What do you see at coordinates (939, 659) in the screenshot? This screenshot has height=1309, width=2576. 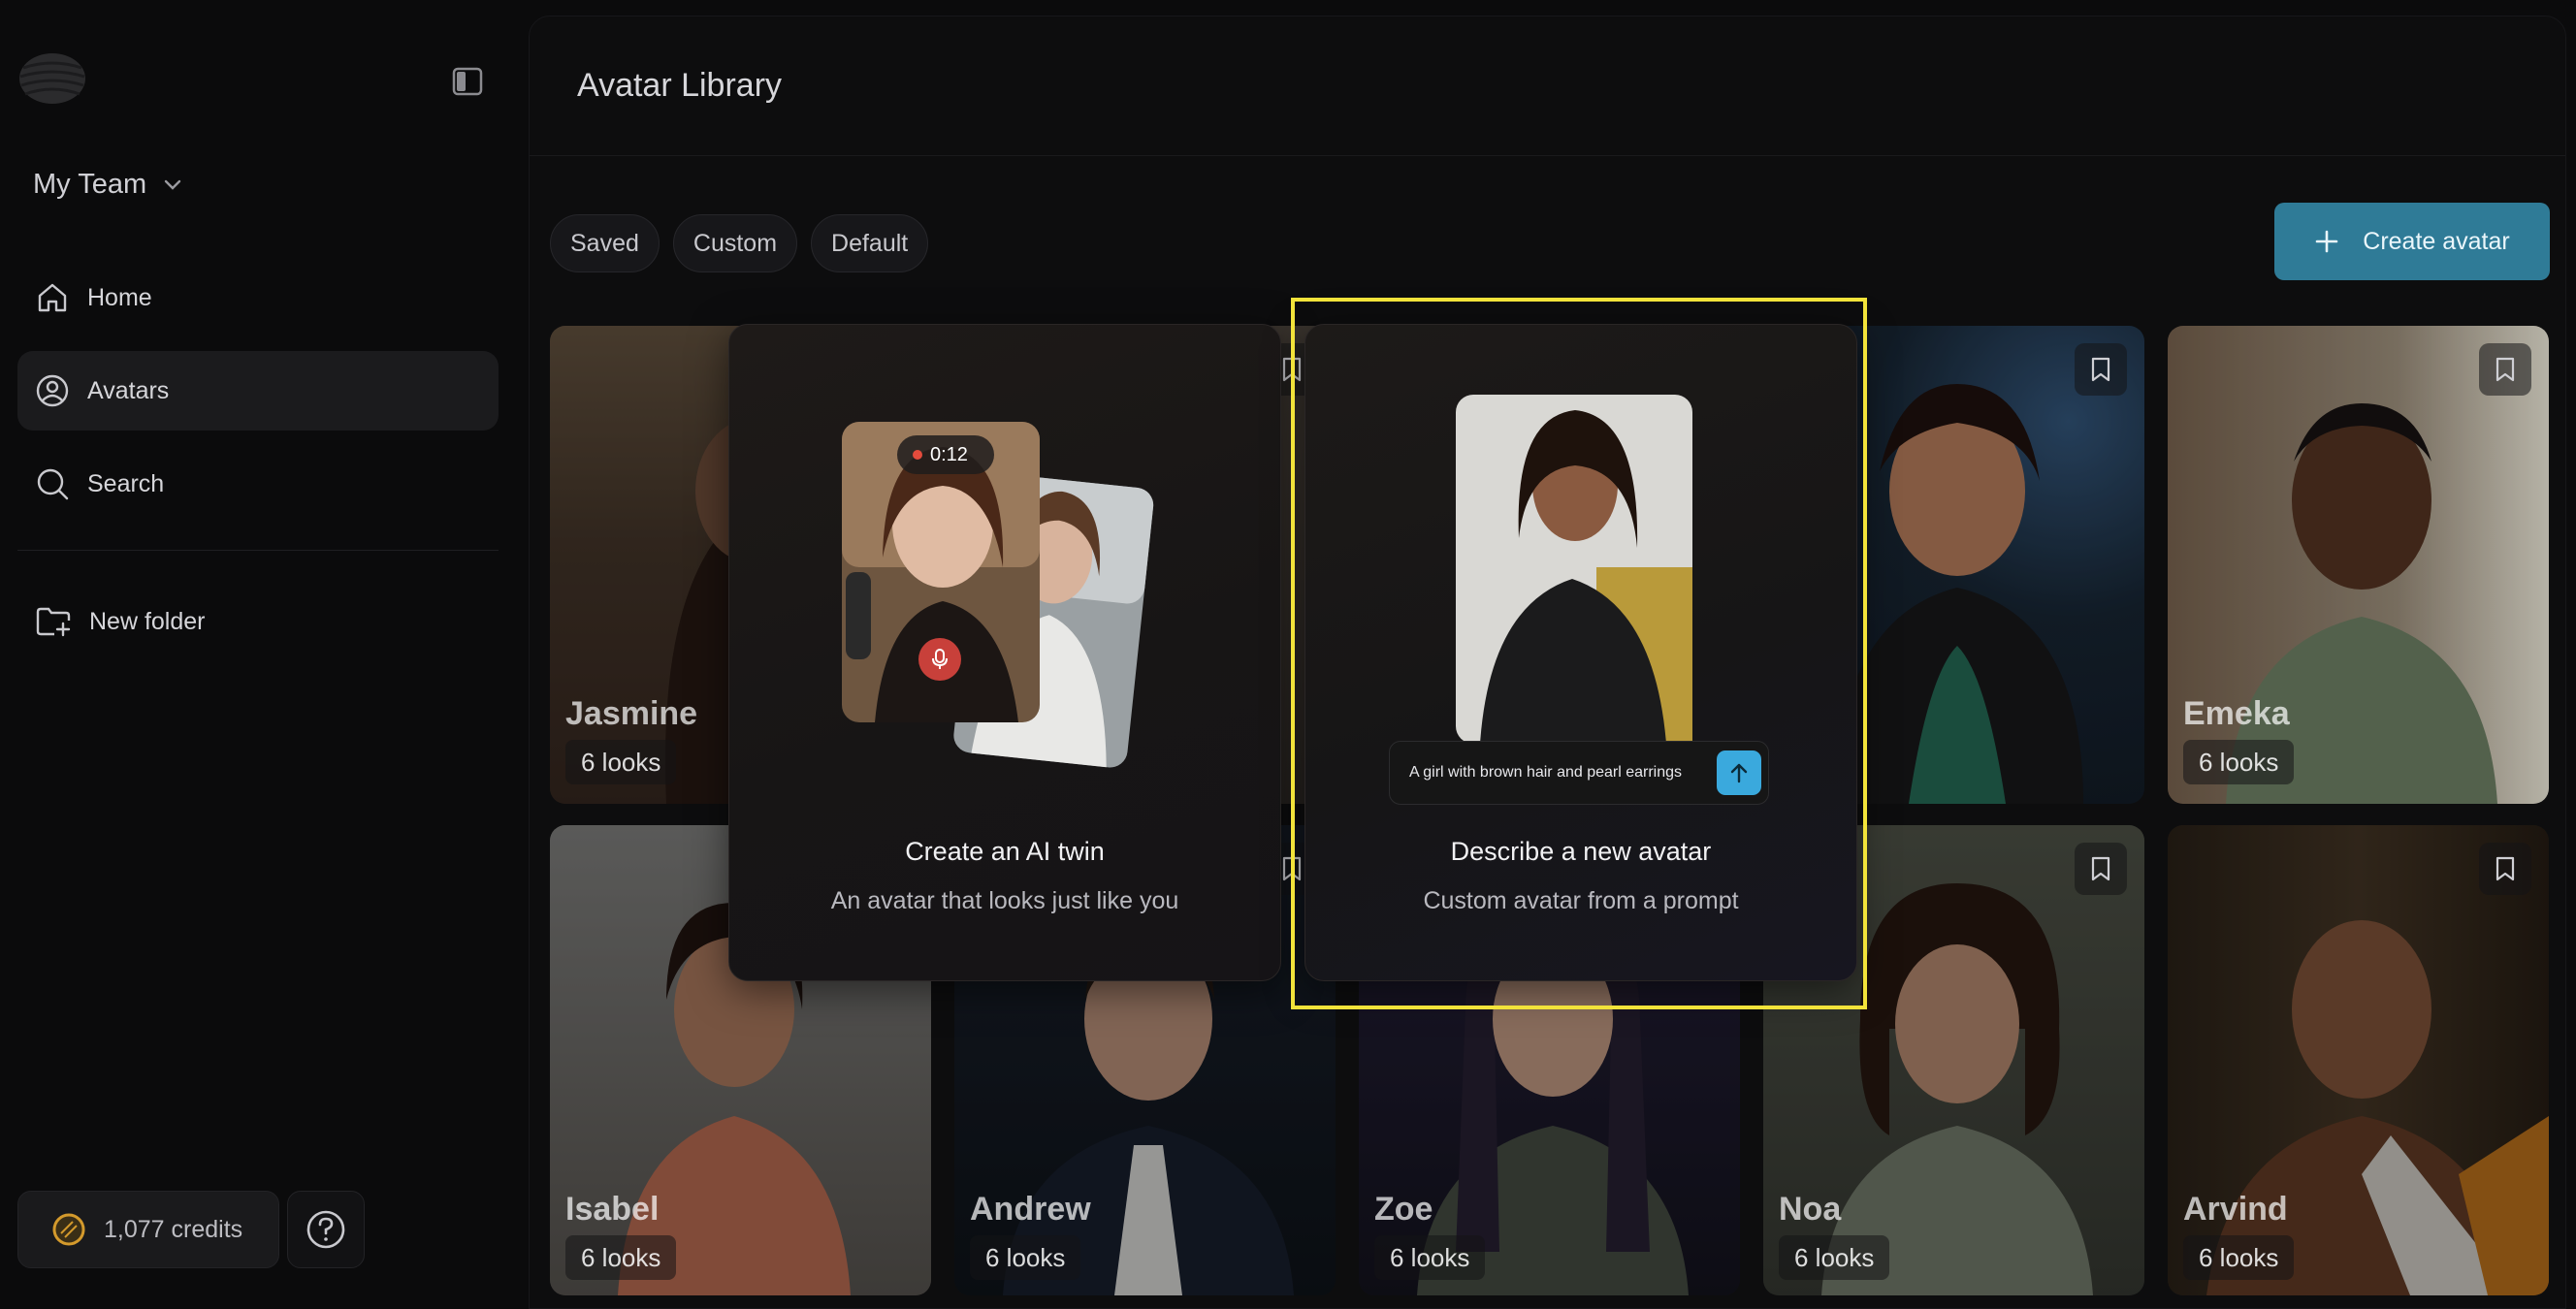 I see `microphone-icon` at bounding box center [939, 659].